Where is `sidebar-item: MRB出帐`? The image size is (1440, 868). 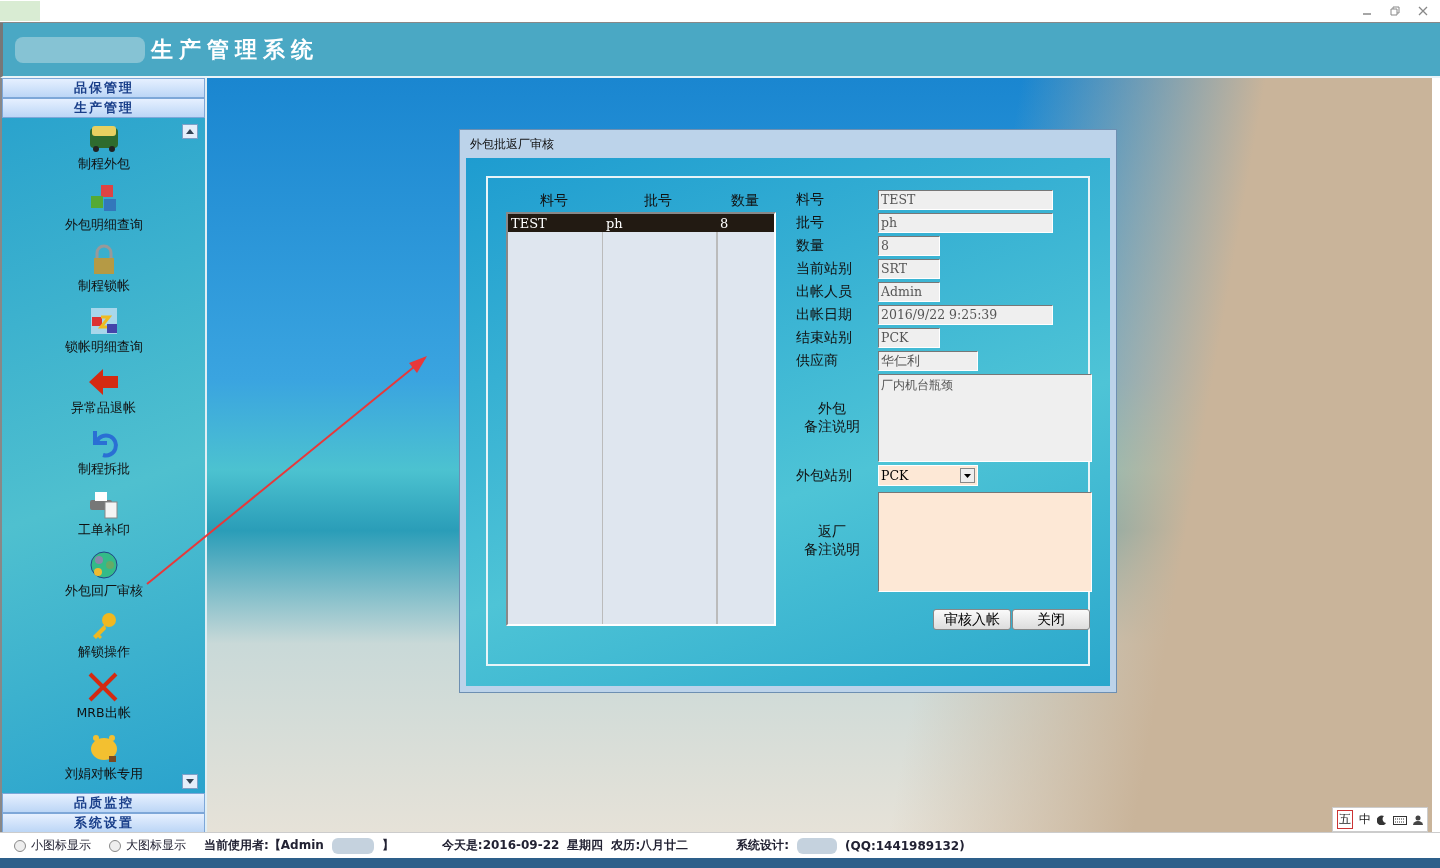 sidebar-item: MRB出帐 is located at coordinates (103, 701).